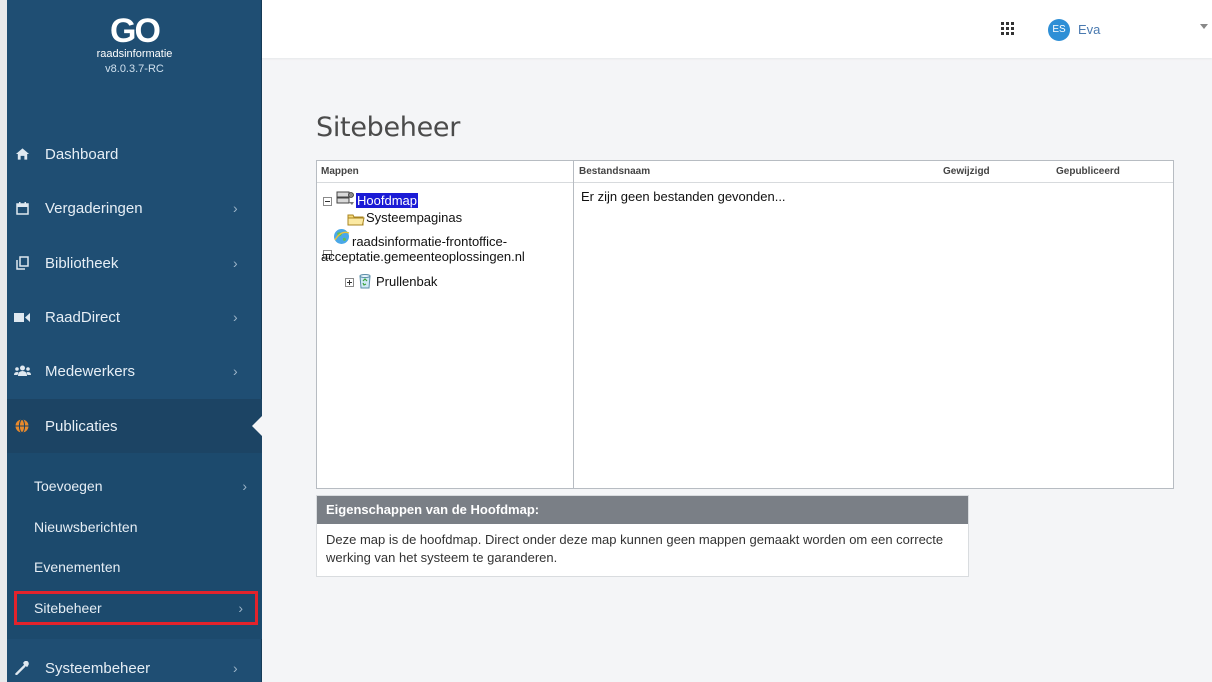 The height and width of the screenshot is (682, 1212). Describe the element at coordinates (81, 426) in the screenshot. I see `sidebar-item-label: Publicaties` at that location.